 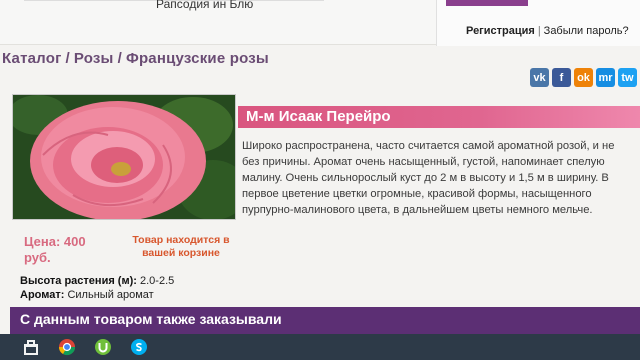 I want to click on odnoklassniki-icon-label: ok, so click(x=583, y=77).